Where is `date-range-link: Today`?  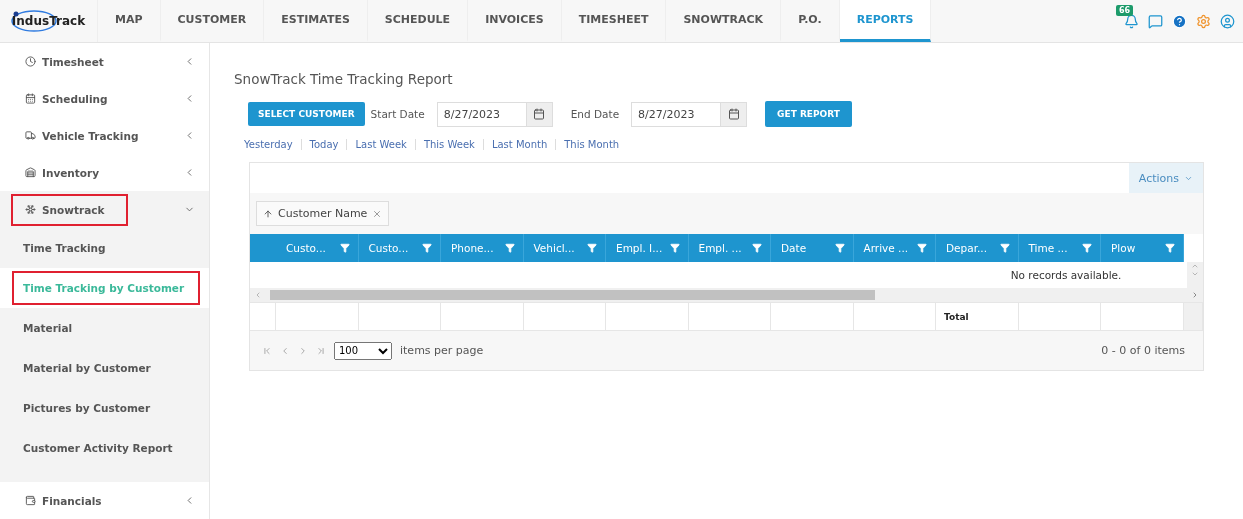
date-range-link: Today is located at coordinates (323, 144).